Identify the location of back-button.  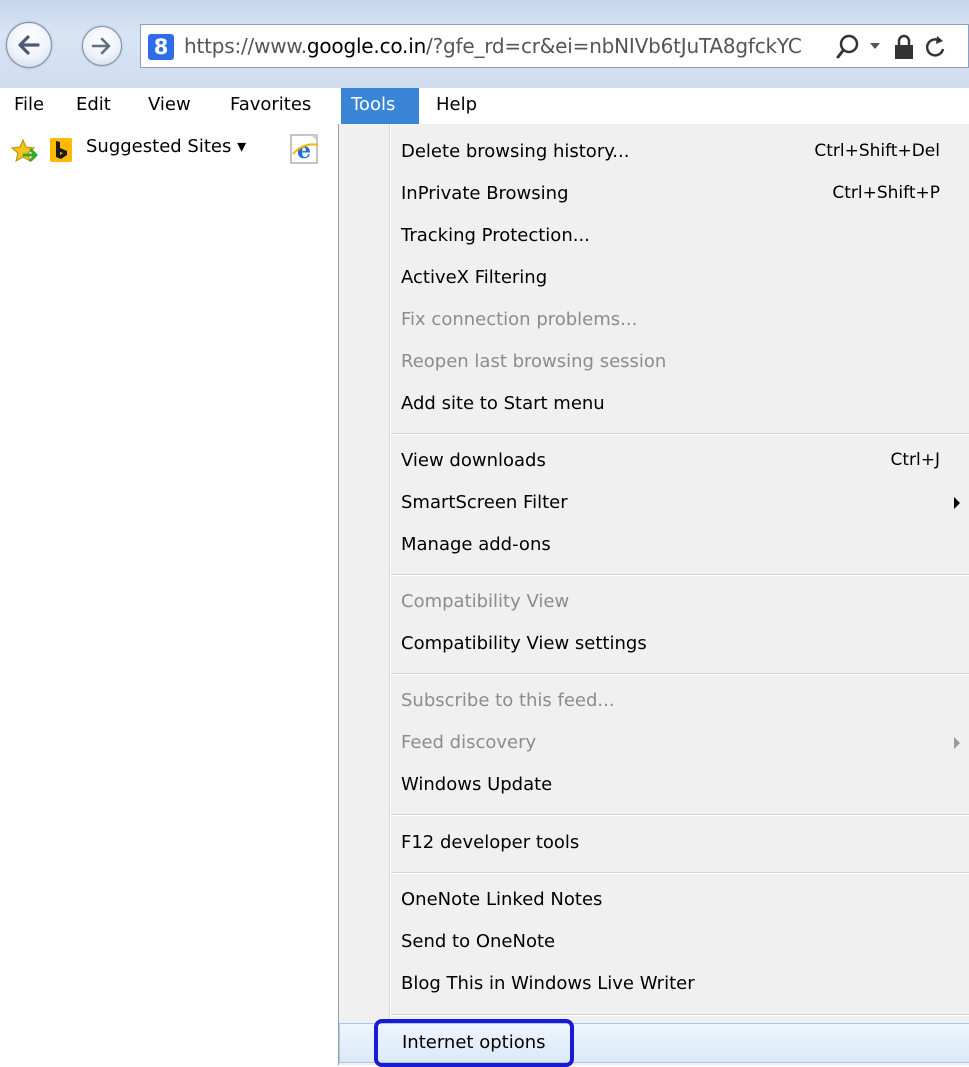
(29, 45).